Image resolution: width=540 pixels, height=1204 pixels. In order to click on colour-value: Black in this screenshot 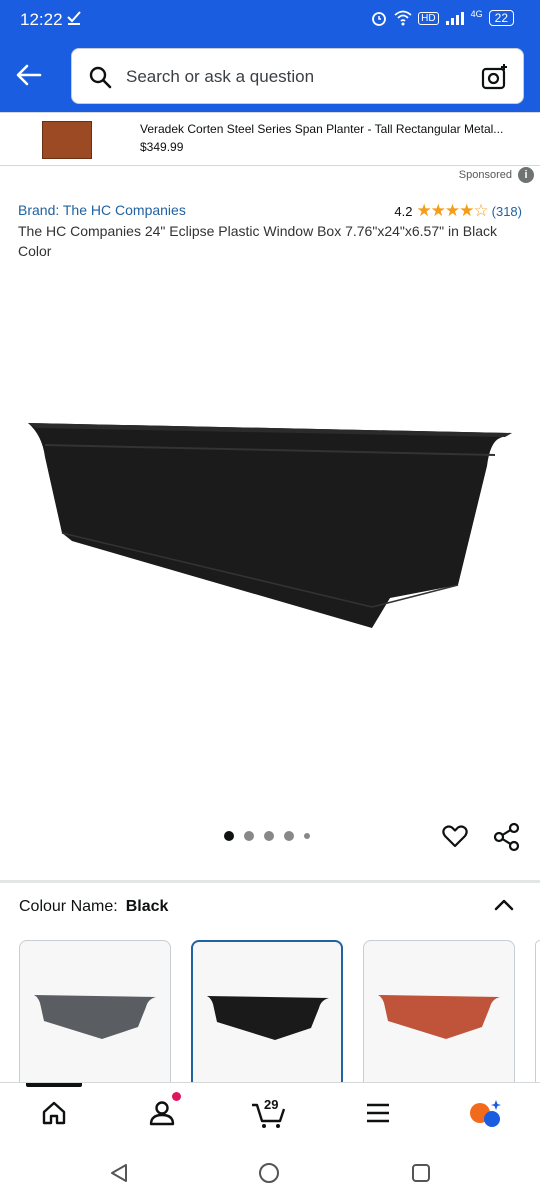, I will do `click(147, 906)`.